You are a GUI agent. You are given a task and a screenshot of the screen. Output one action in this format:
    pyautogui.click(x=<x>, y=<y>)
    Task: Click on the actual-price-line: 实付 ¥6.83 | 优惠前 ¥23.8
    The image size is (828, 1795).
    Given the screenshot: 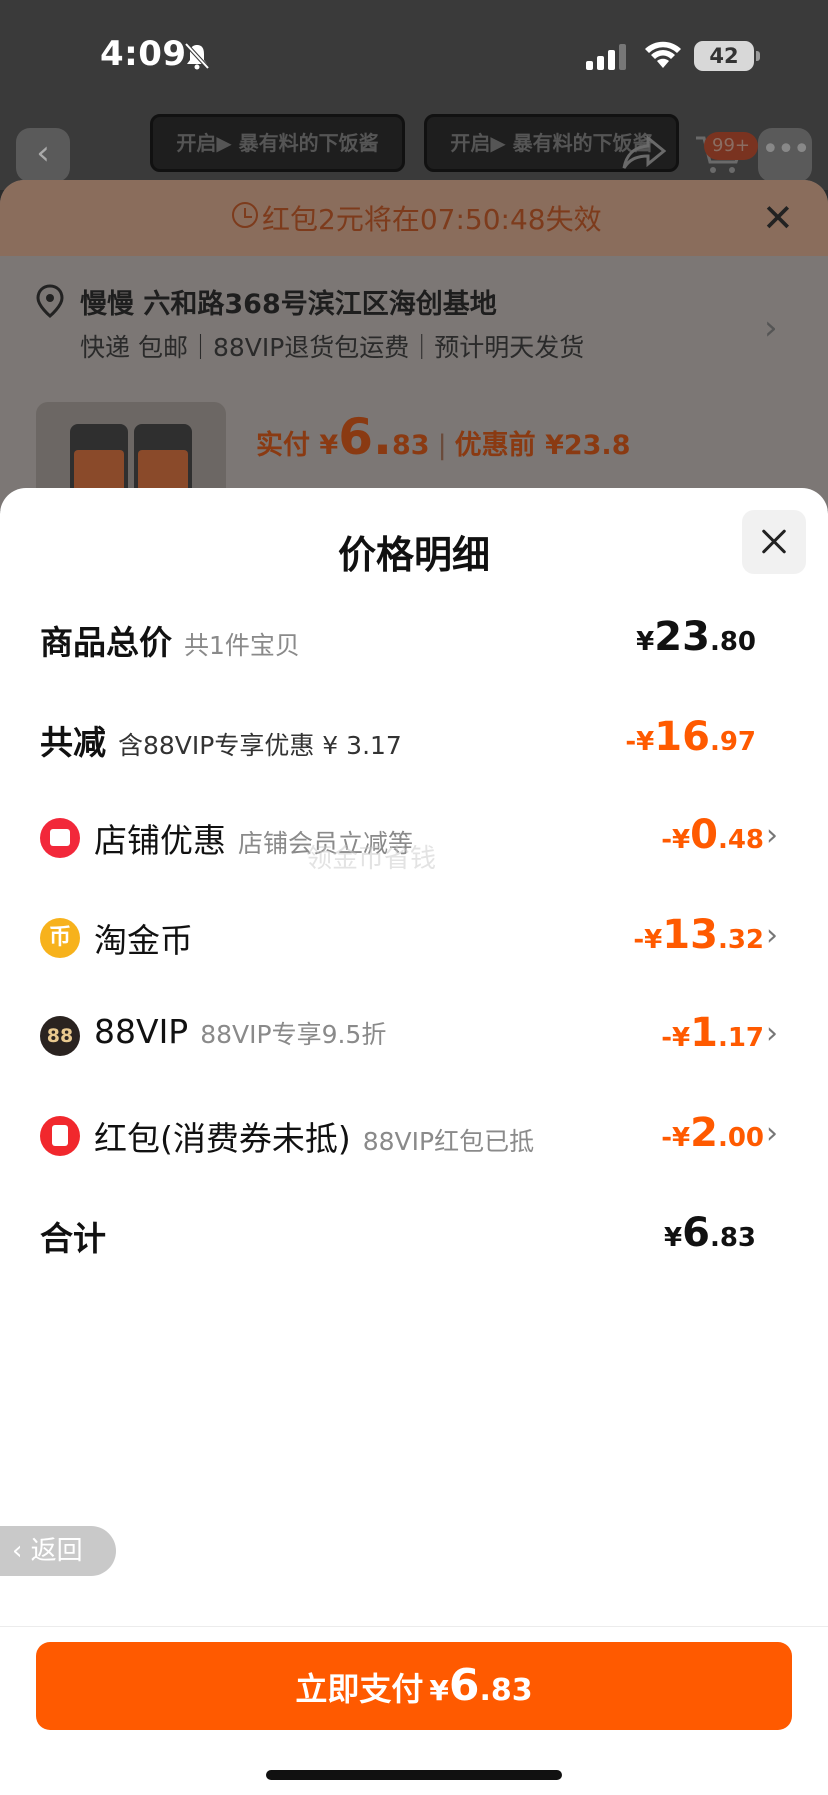 What is the action you would take?
    pyautogui.click(x=443, y=437)
    